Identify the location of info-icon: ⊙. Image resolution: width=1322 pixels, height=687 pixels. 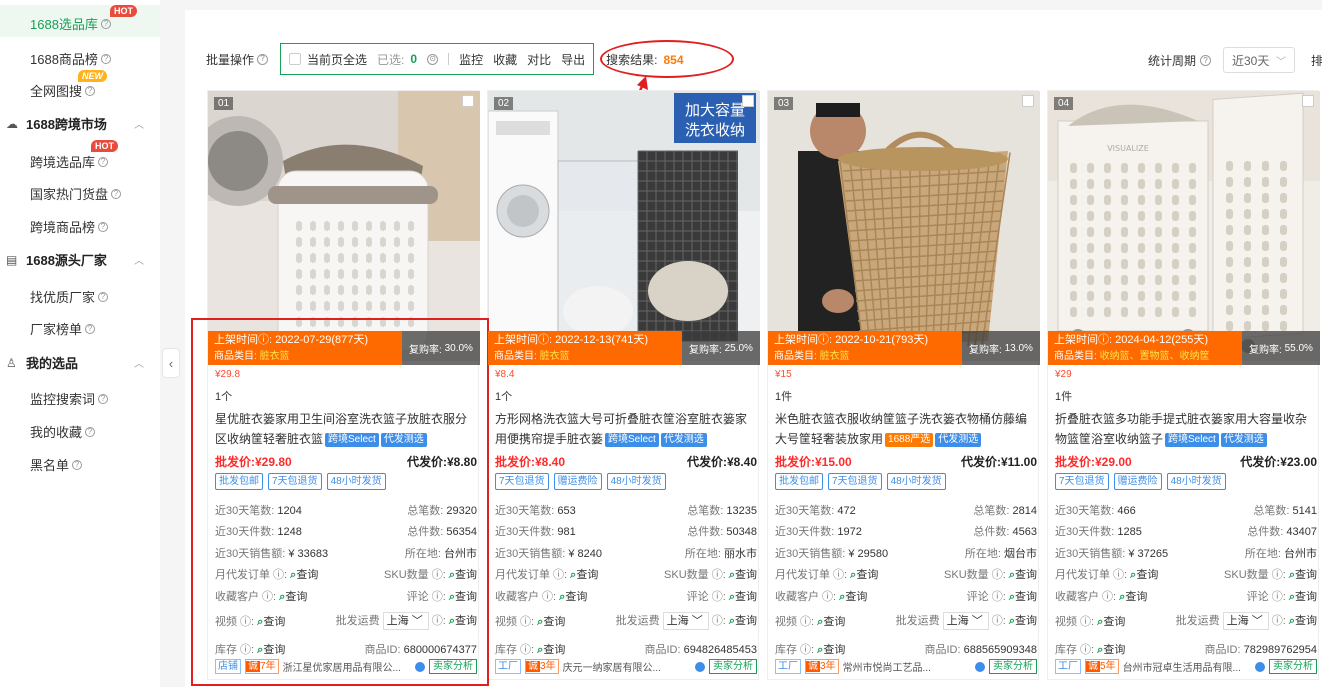
(433, 59).